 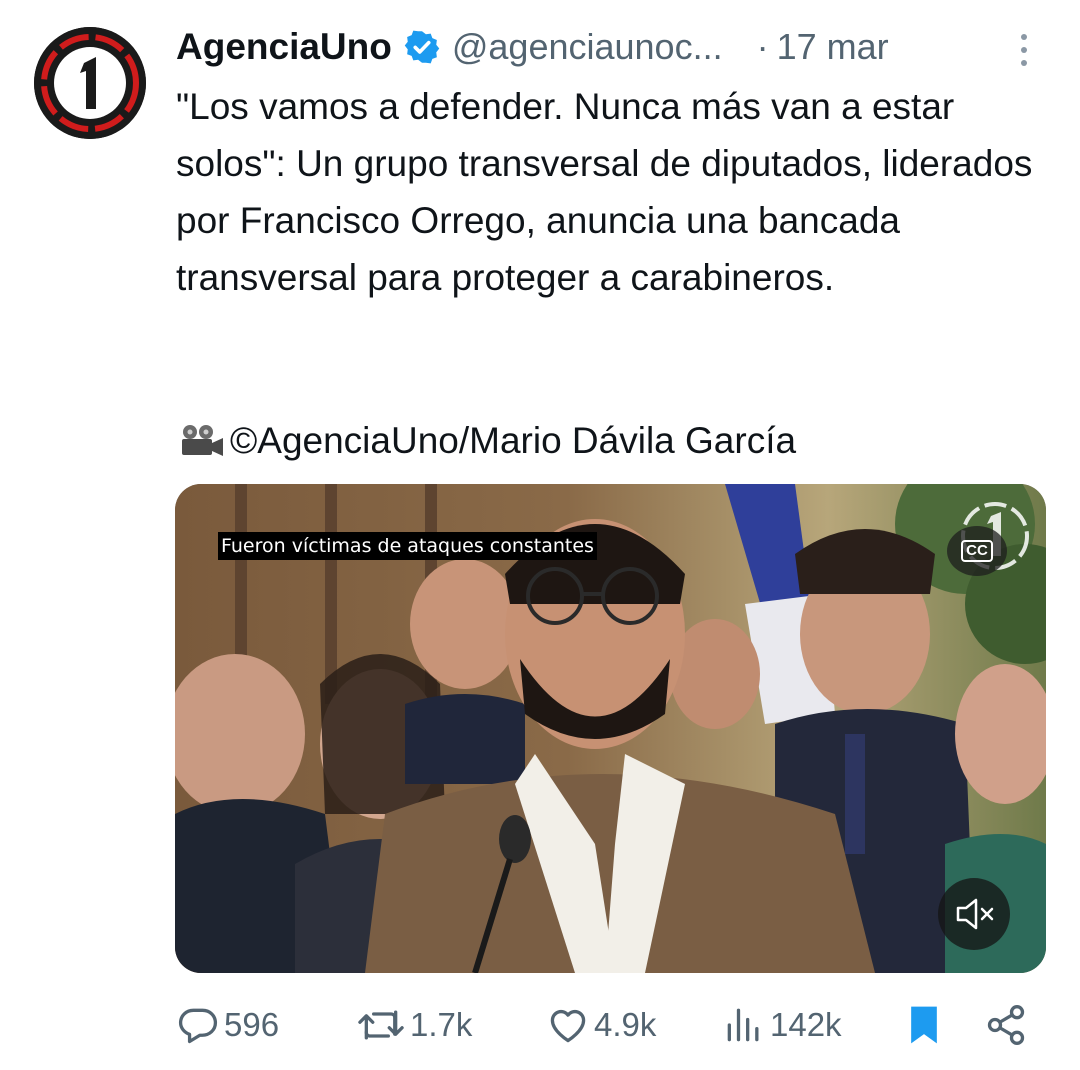 I want to click on closed-captions-button: CC, so click(x=977, y=551).